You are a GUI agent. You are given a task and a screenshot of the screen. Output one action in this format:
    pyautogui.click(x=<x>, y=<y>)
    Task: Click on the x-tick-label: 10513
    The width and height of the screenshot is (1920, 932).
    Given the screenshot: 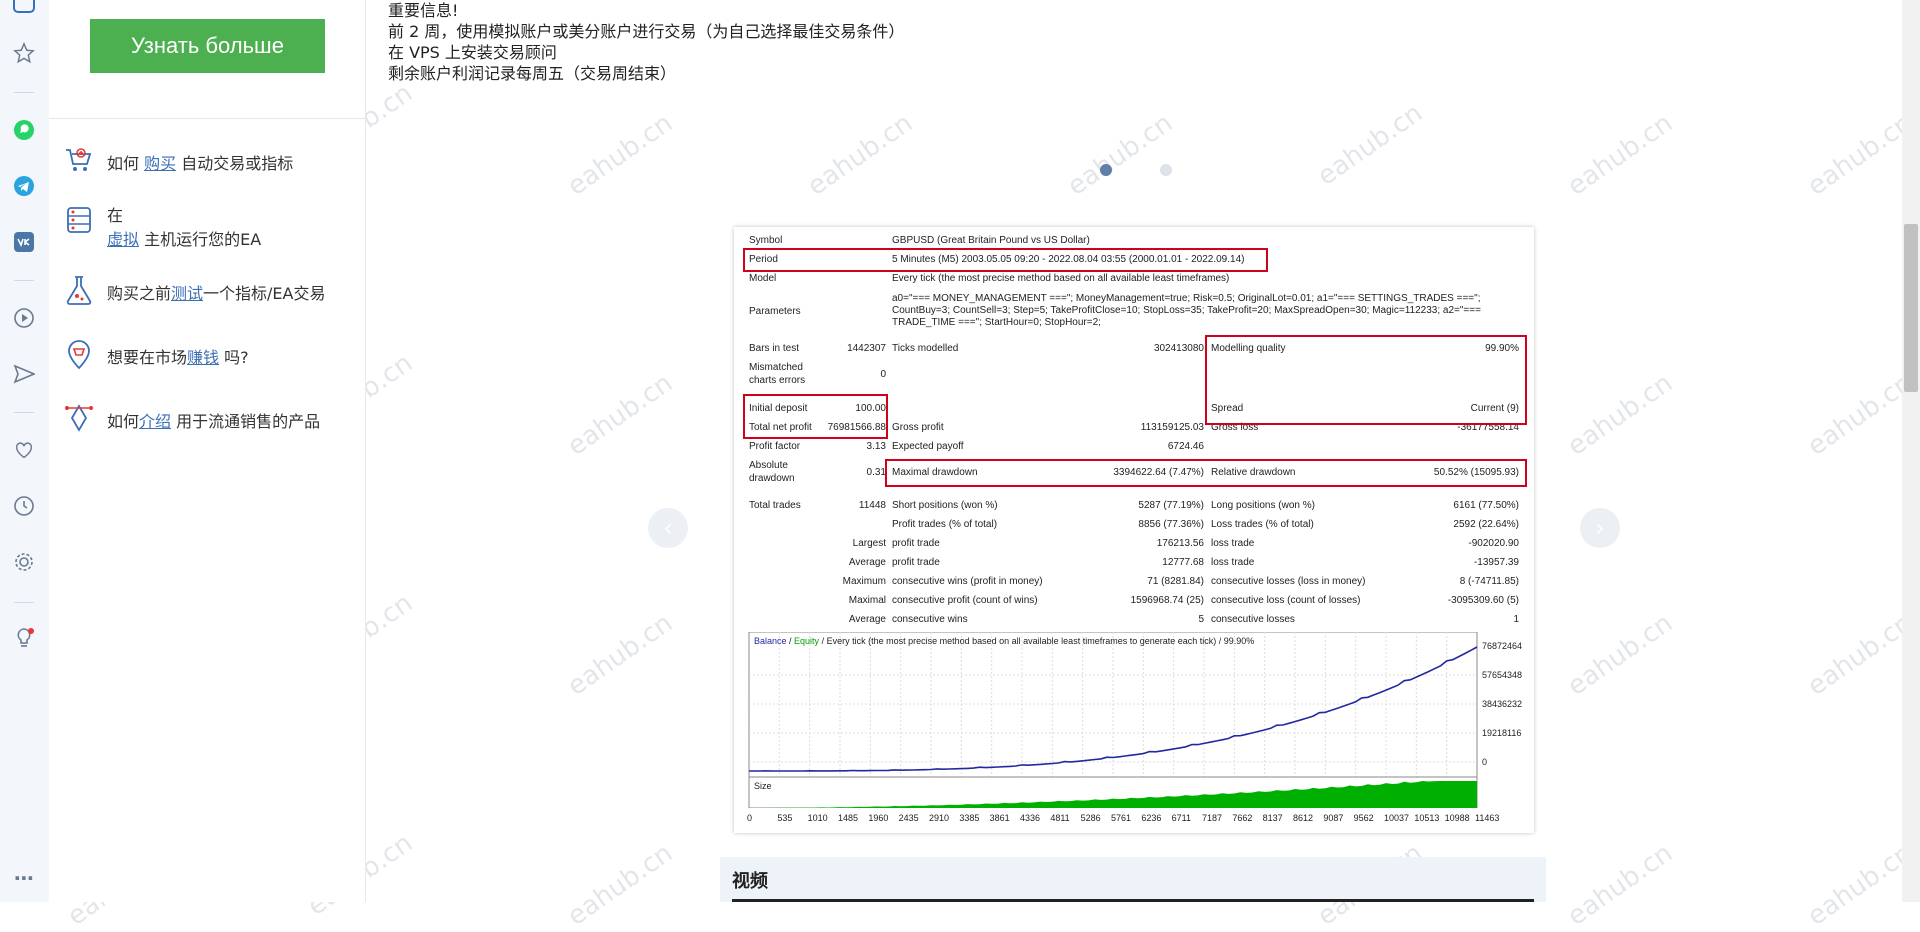 What is the action you would take?
    pyautogui.click(x=1427, y=818)
    